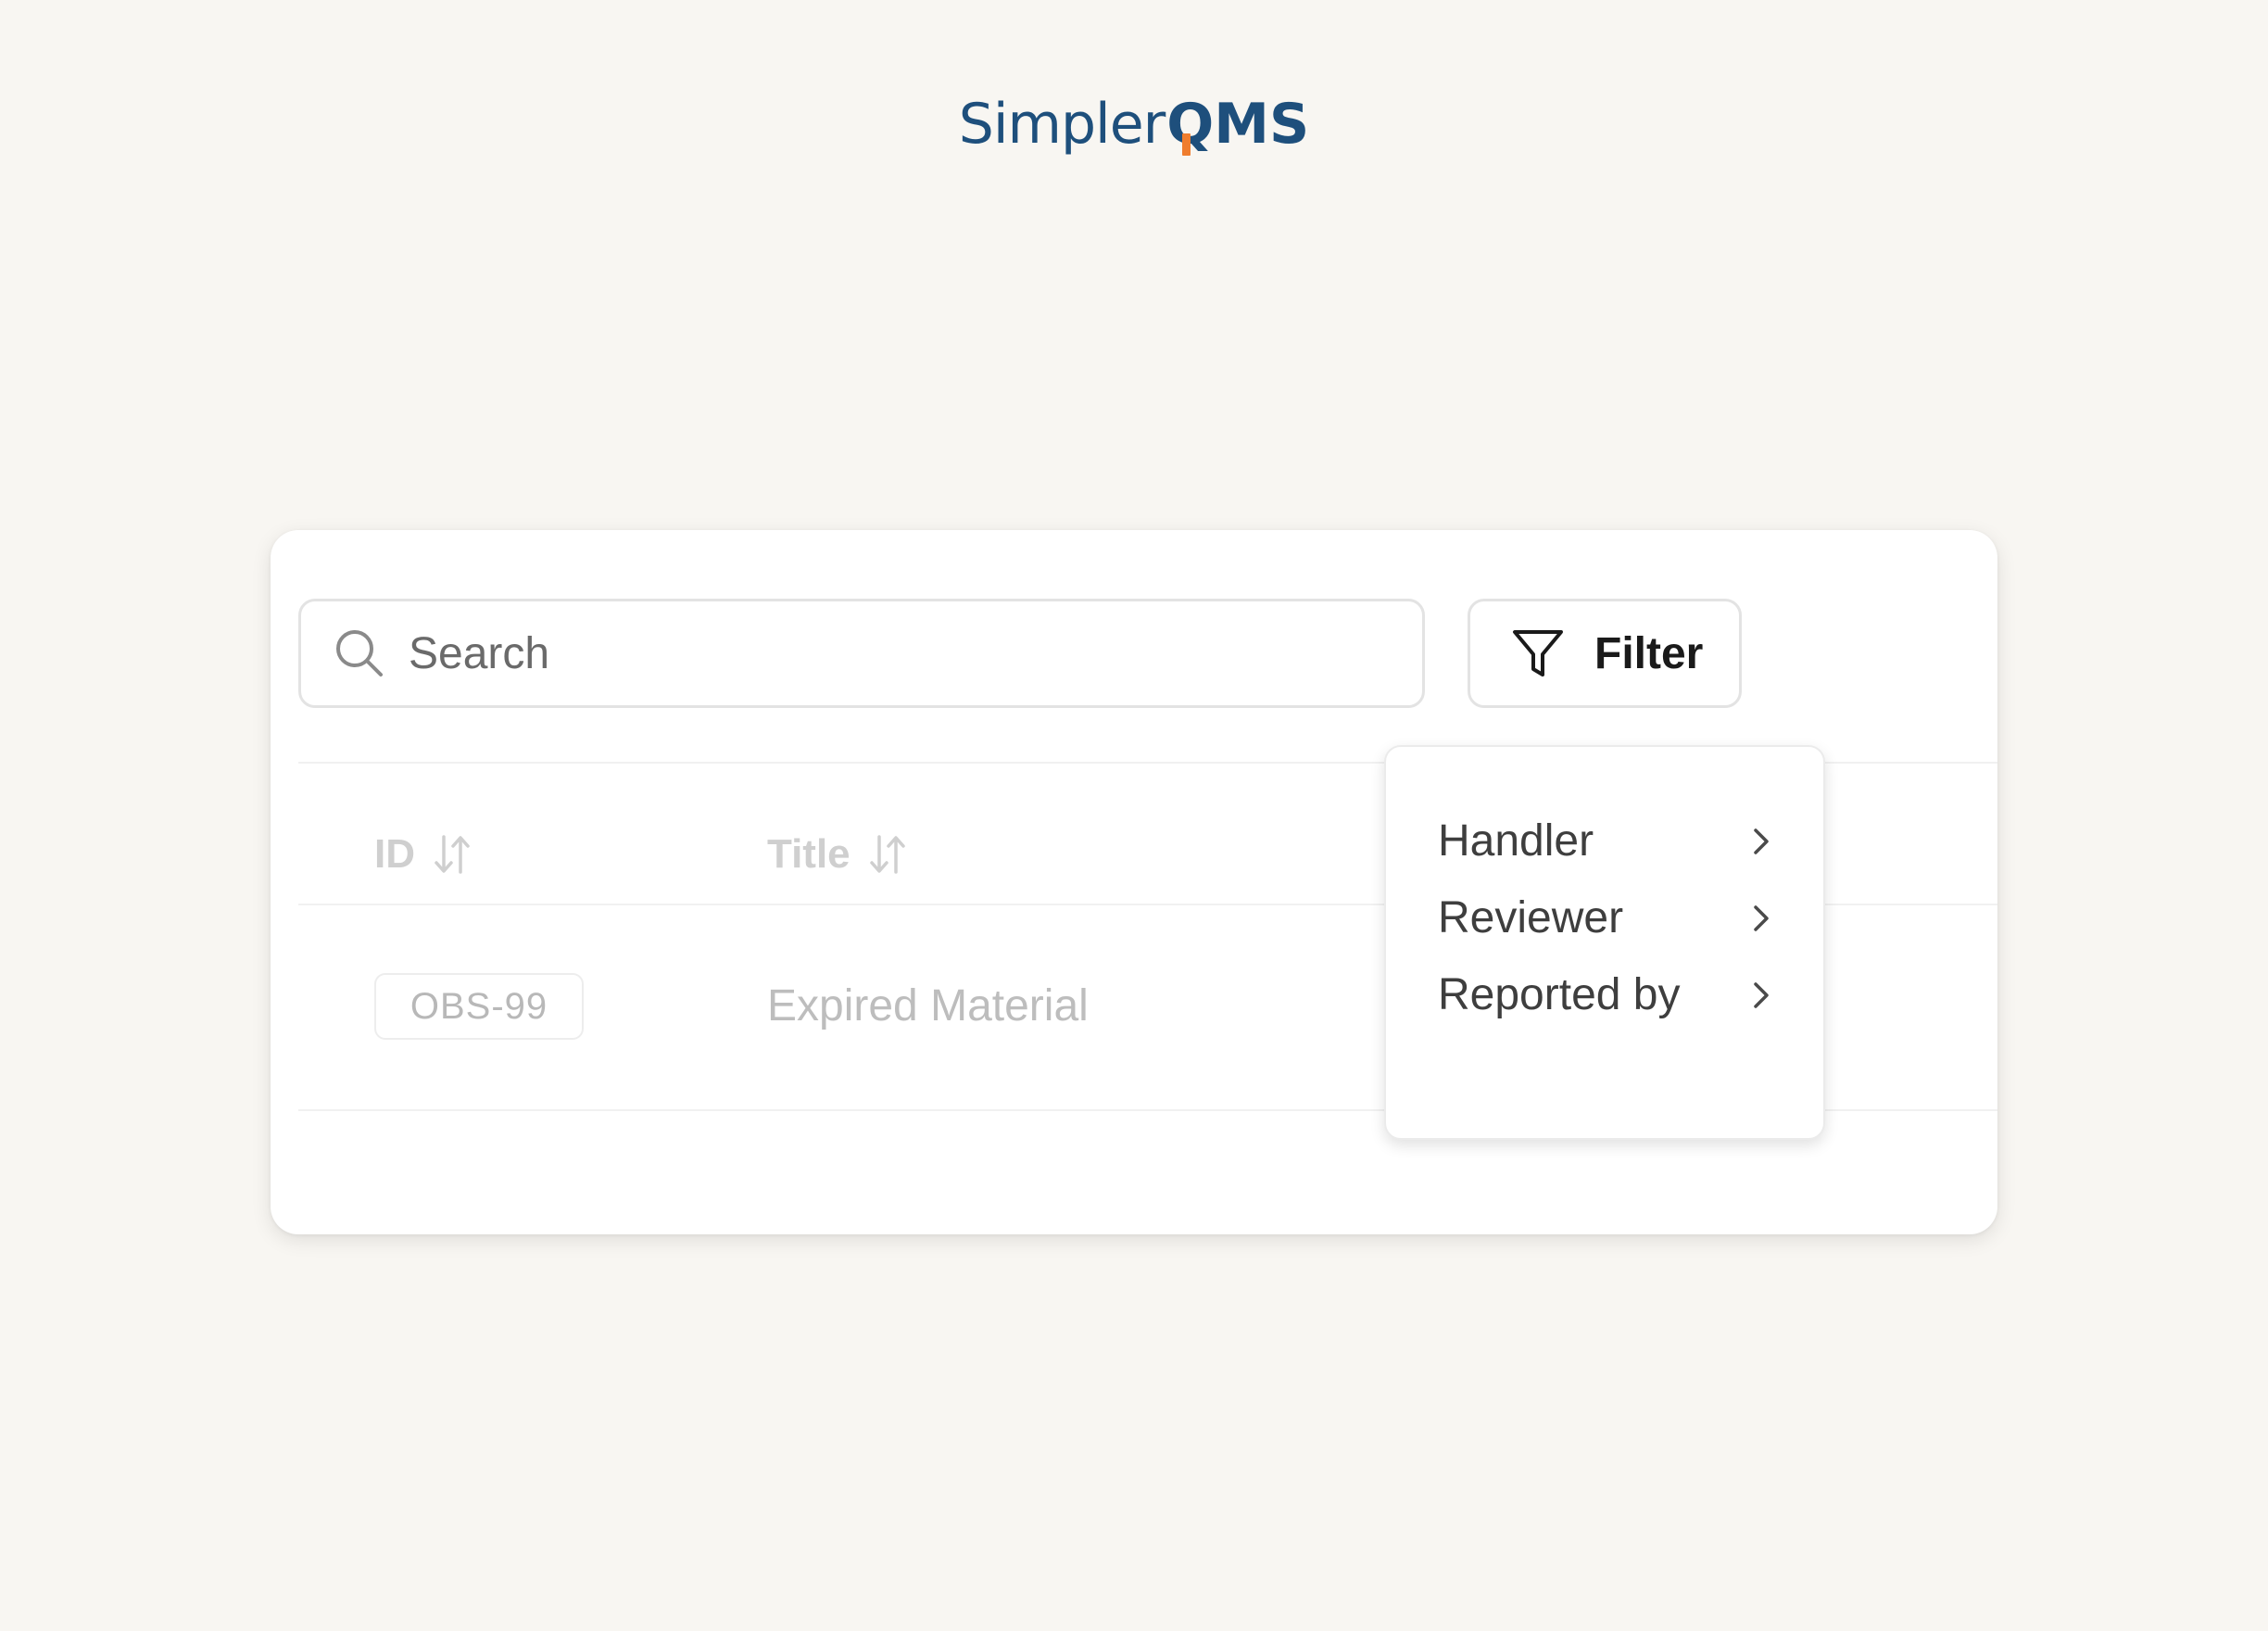 The width and height of the screenshot is (2268, 1631). Describe the element at coordinates (394, 854) in the screenshot. I see `column-header-id-label: ID` at that location.